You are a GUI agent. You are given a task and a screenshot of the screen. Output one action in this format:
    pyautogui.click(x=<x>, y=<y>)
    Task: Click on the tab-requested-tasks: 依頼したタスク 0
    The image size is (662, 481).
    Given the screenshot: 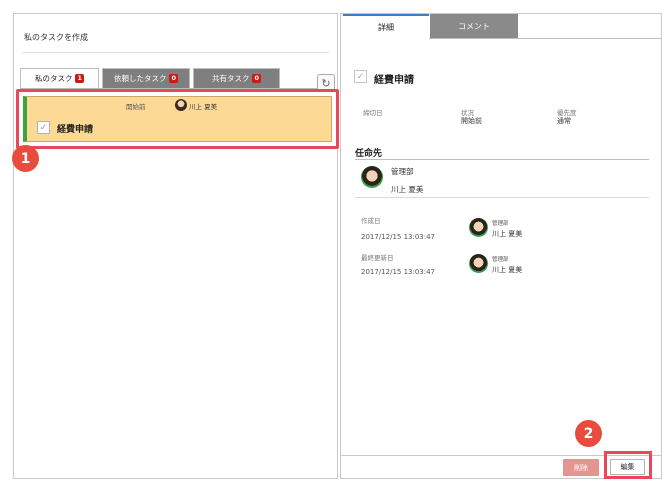 What is the action you would take?
    pyautogui.click(x=146, y=78)
    